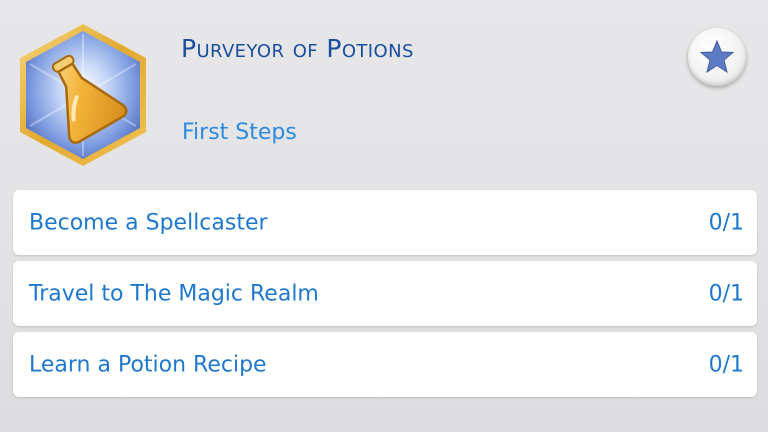  I want to click on aspiration-badge, so click(83, 95).